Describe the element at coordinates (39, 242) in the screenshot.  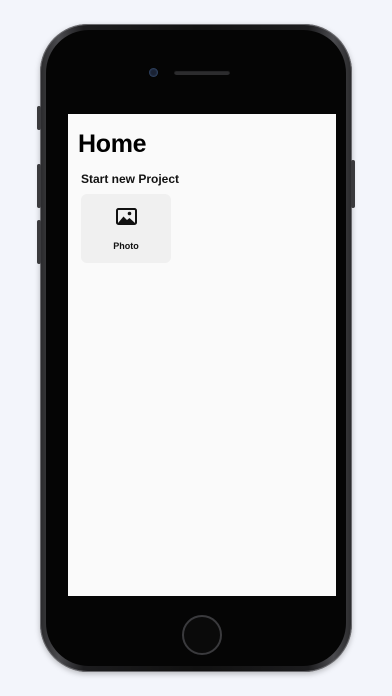
I see `volume-down-button` at that location.